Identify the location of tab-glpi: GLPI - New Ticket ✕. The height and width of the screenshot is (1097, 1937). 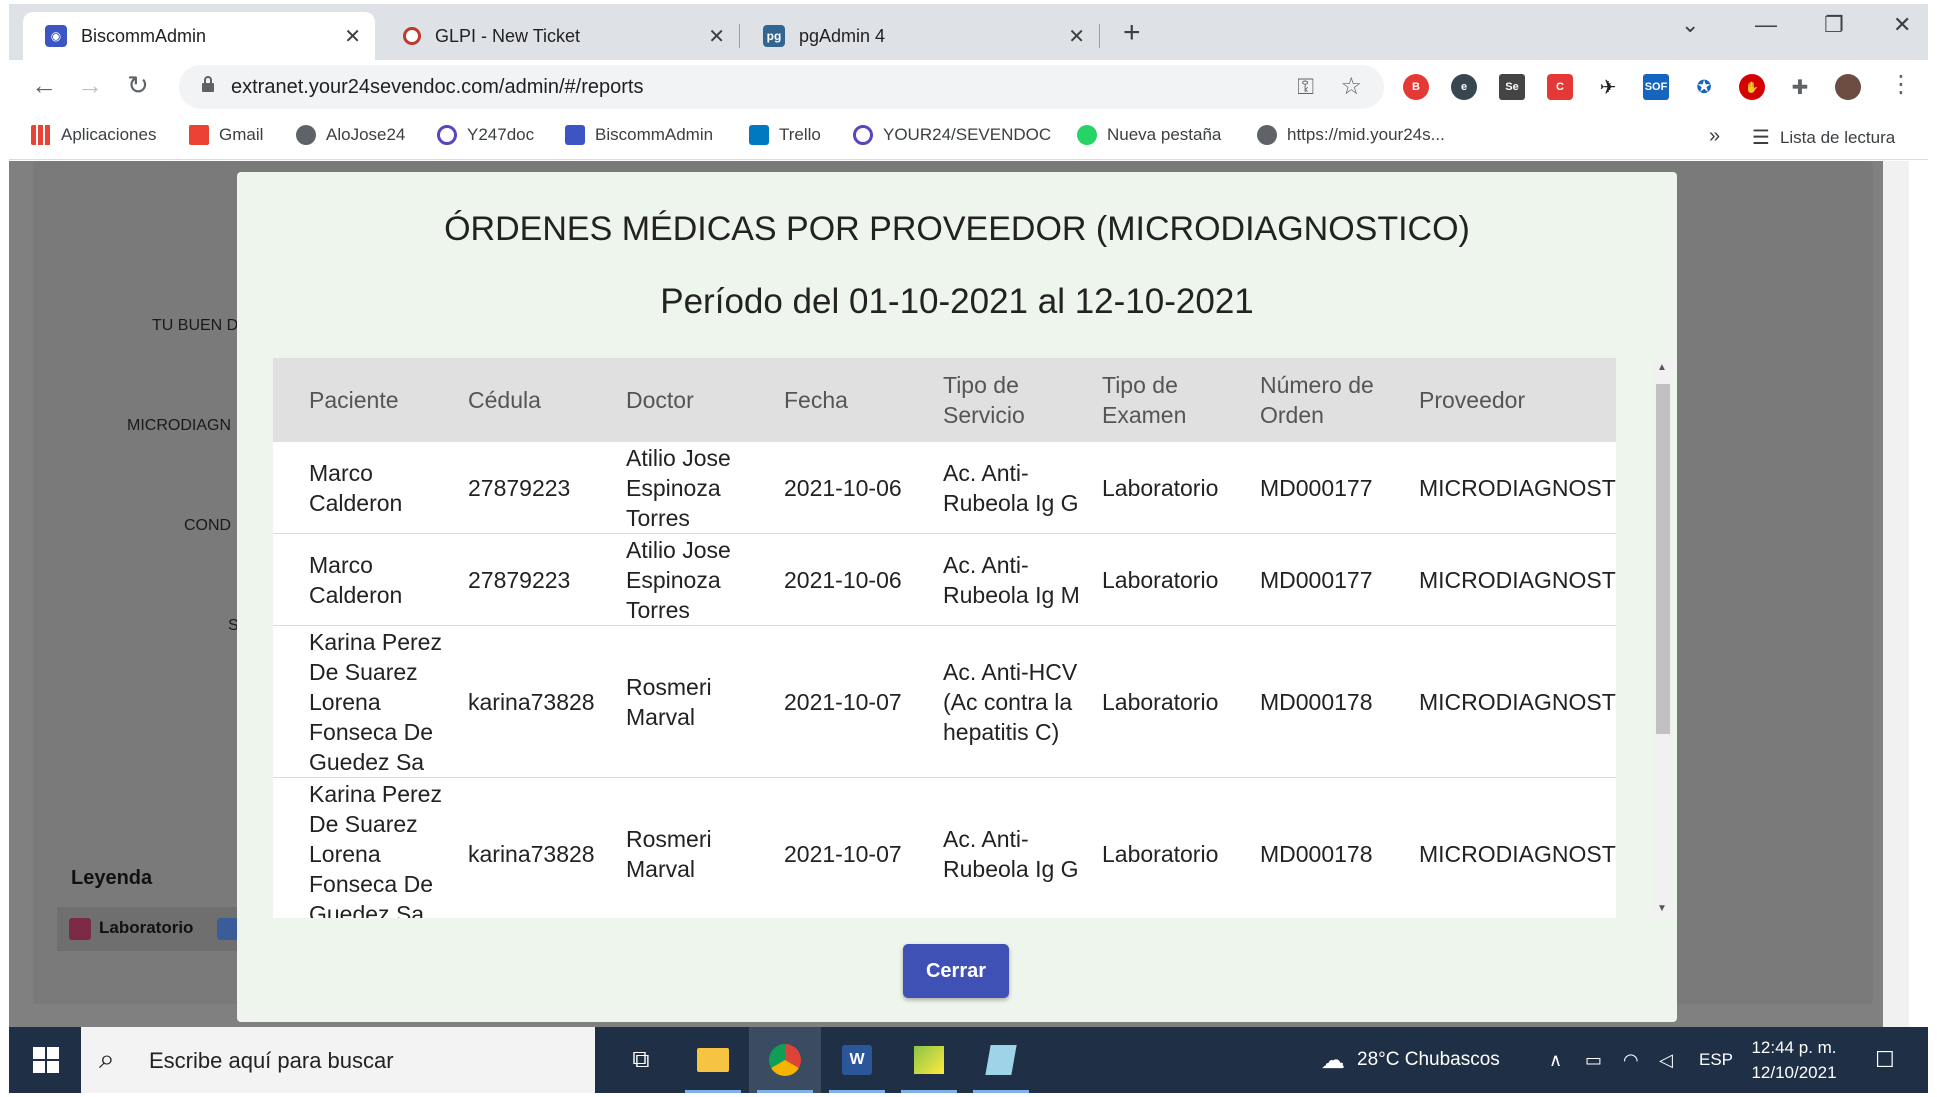
(560, 36).